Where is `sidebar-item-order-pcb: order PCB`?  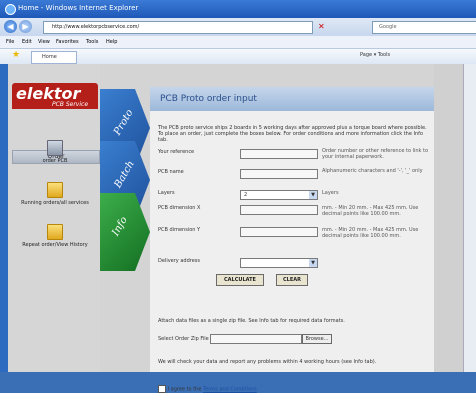 sidebar-item-order-pcb: order PCB is located at coordinates (55, 152).